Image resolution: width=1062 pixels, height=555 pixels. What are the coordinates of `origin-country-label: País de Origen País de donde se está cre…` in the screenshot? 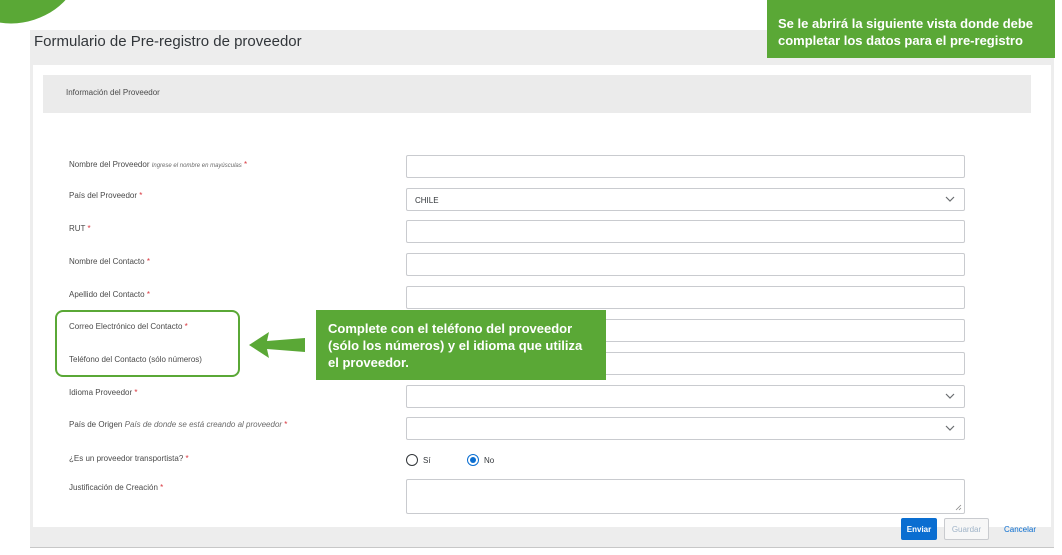 It's located at (178, 424).